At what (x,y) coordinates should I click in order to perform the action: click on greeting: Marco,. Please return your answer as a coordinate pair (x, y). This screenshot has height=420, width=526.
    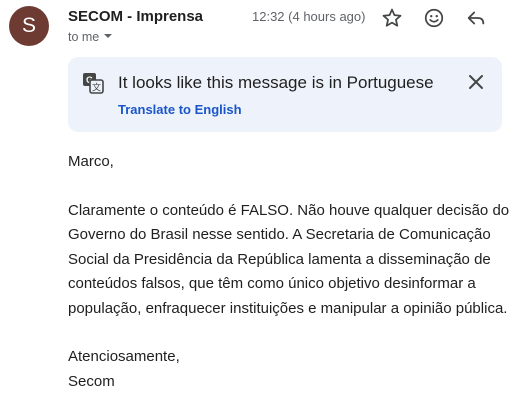
    Looking at the image, I should click on (91, 161).